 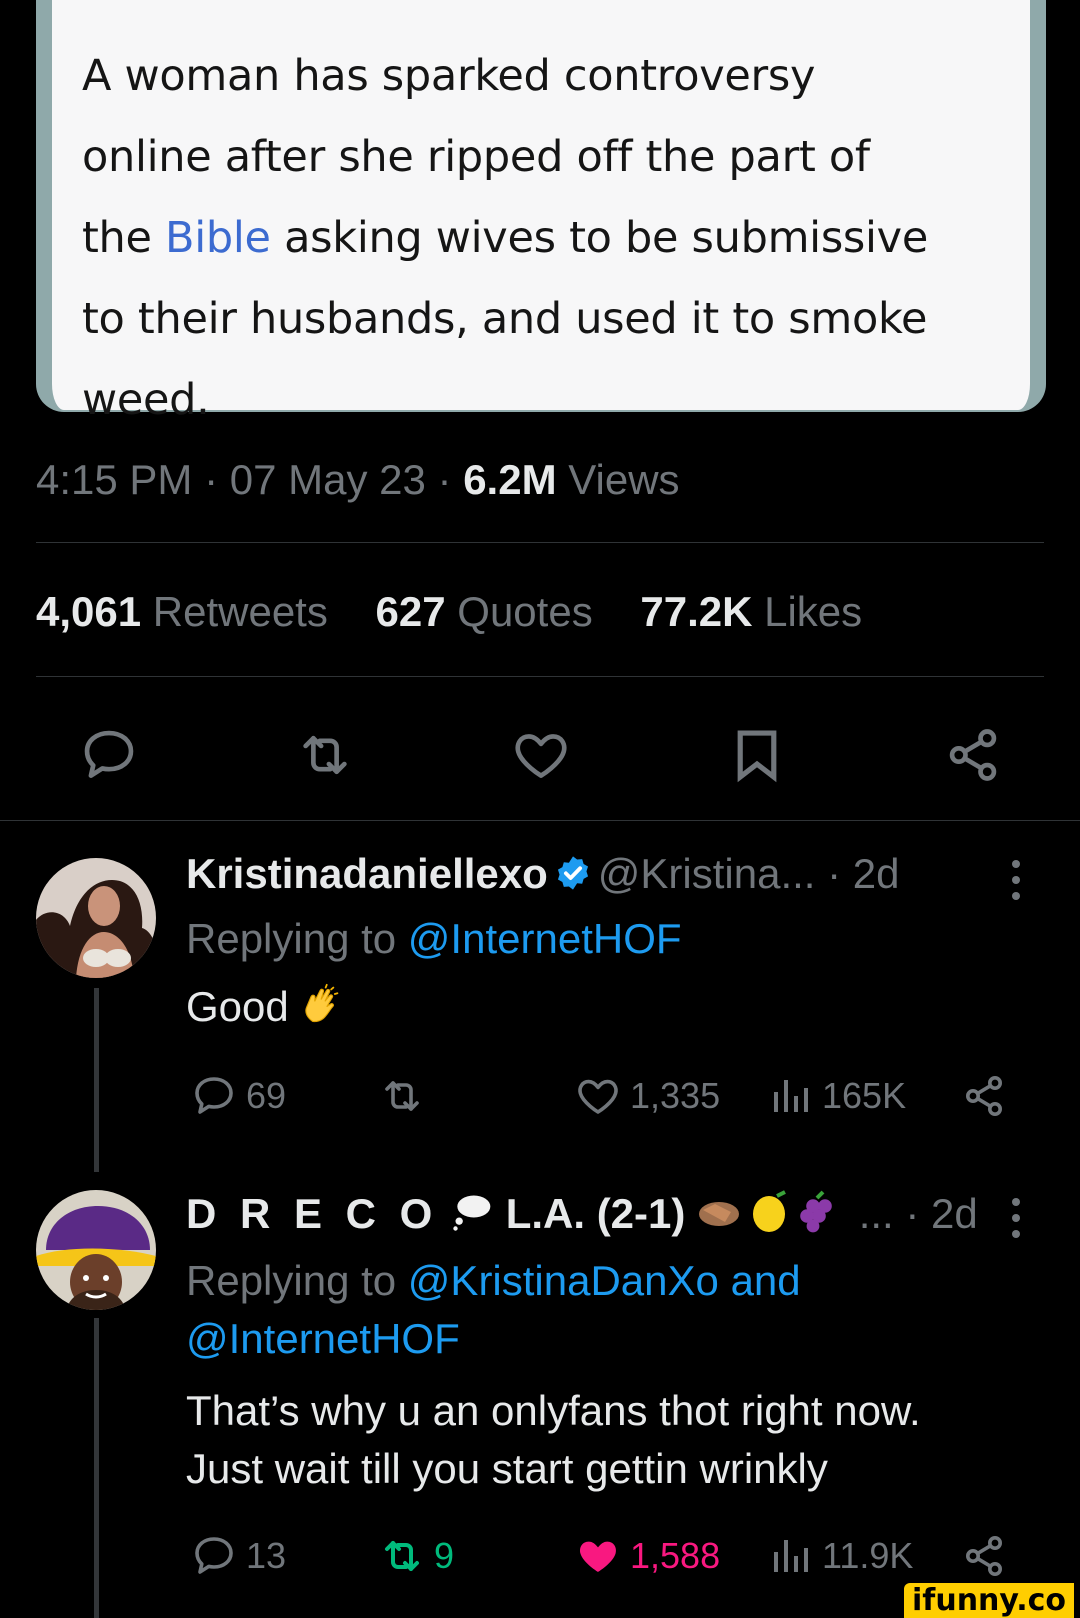 What do you see at coordinates (540, 1556) in the screenshot?
I see `reply-action-bar: 13 9 1,588 11.9K` at bounding box center [540, 1556].